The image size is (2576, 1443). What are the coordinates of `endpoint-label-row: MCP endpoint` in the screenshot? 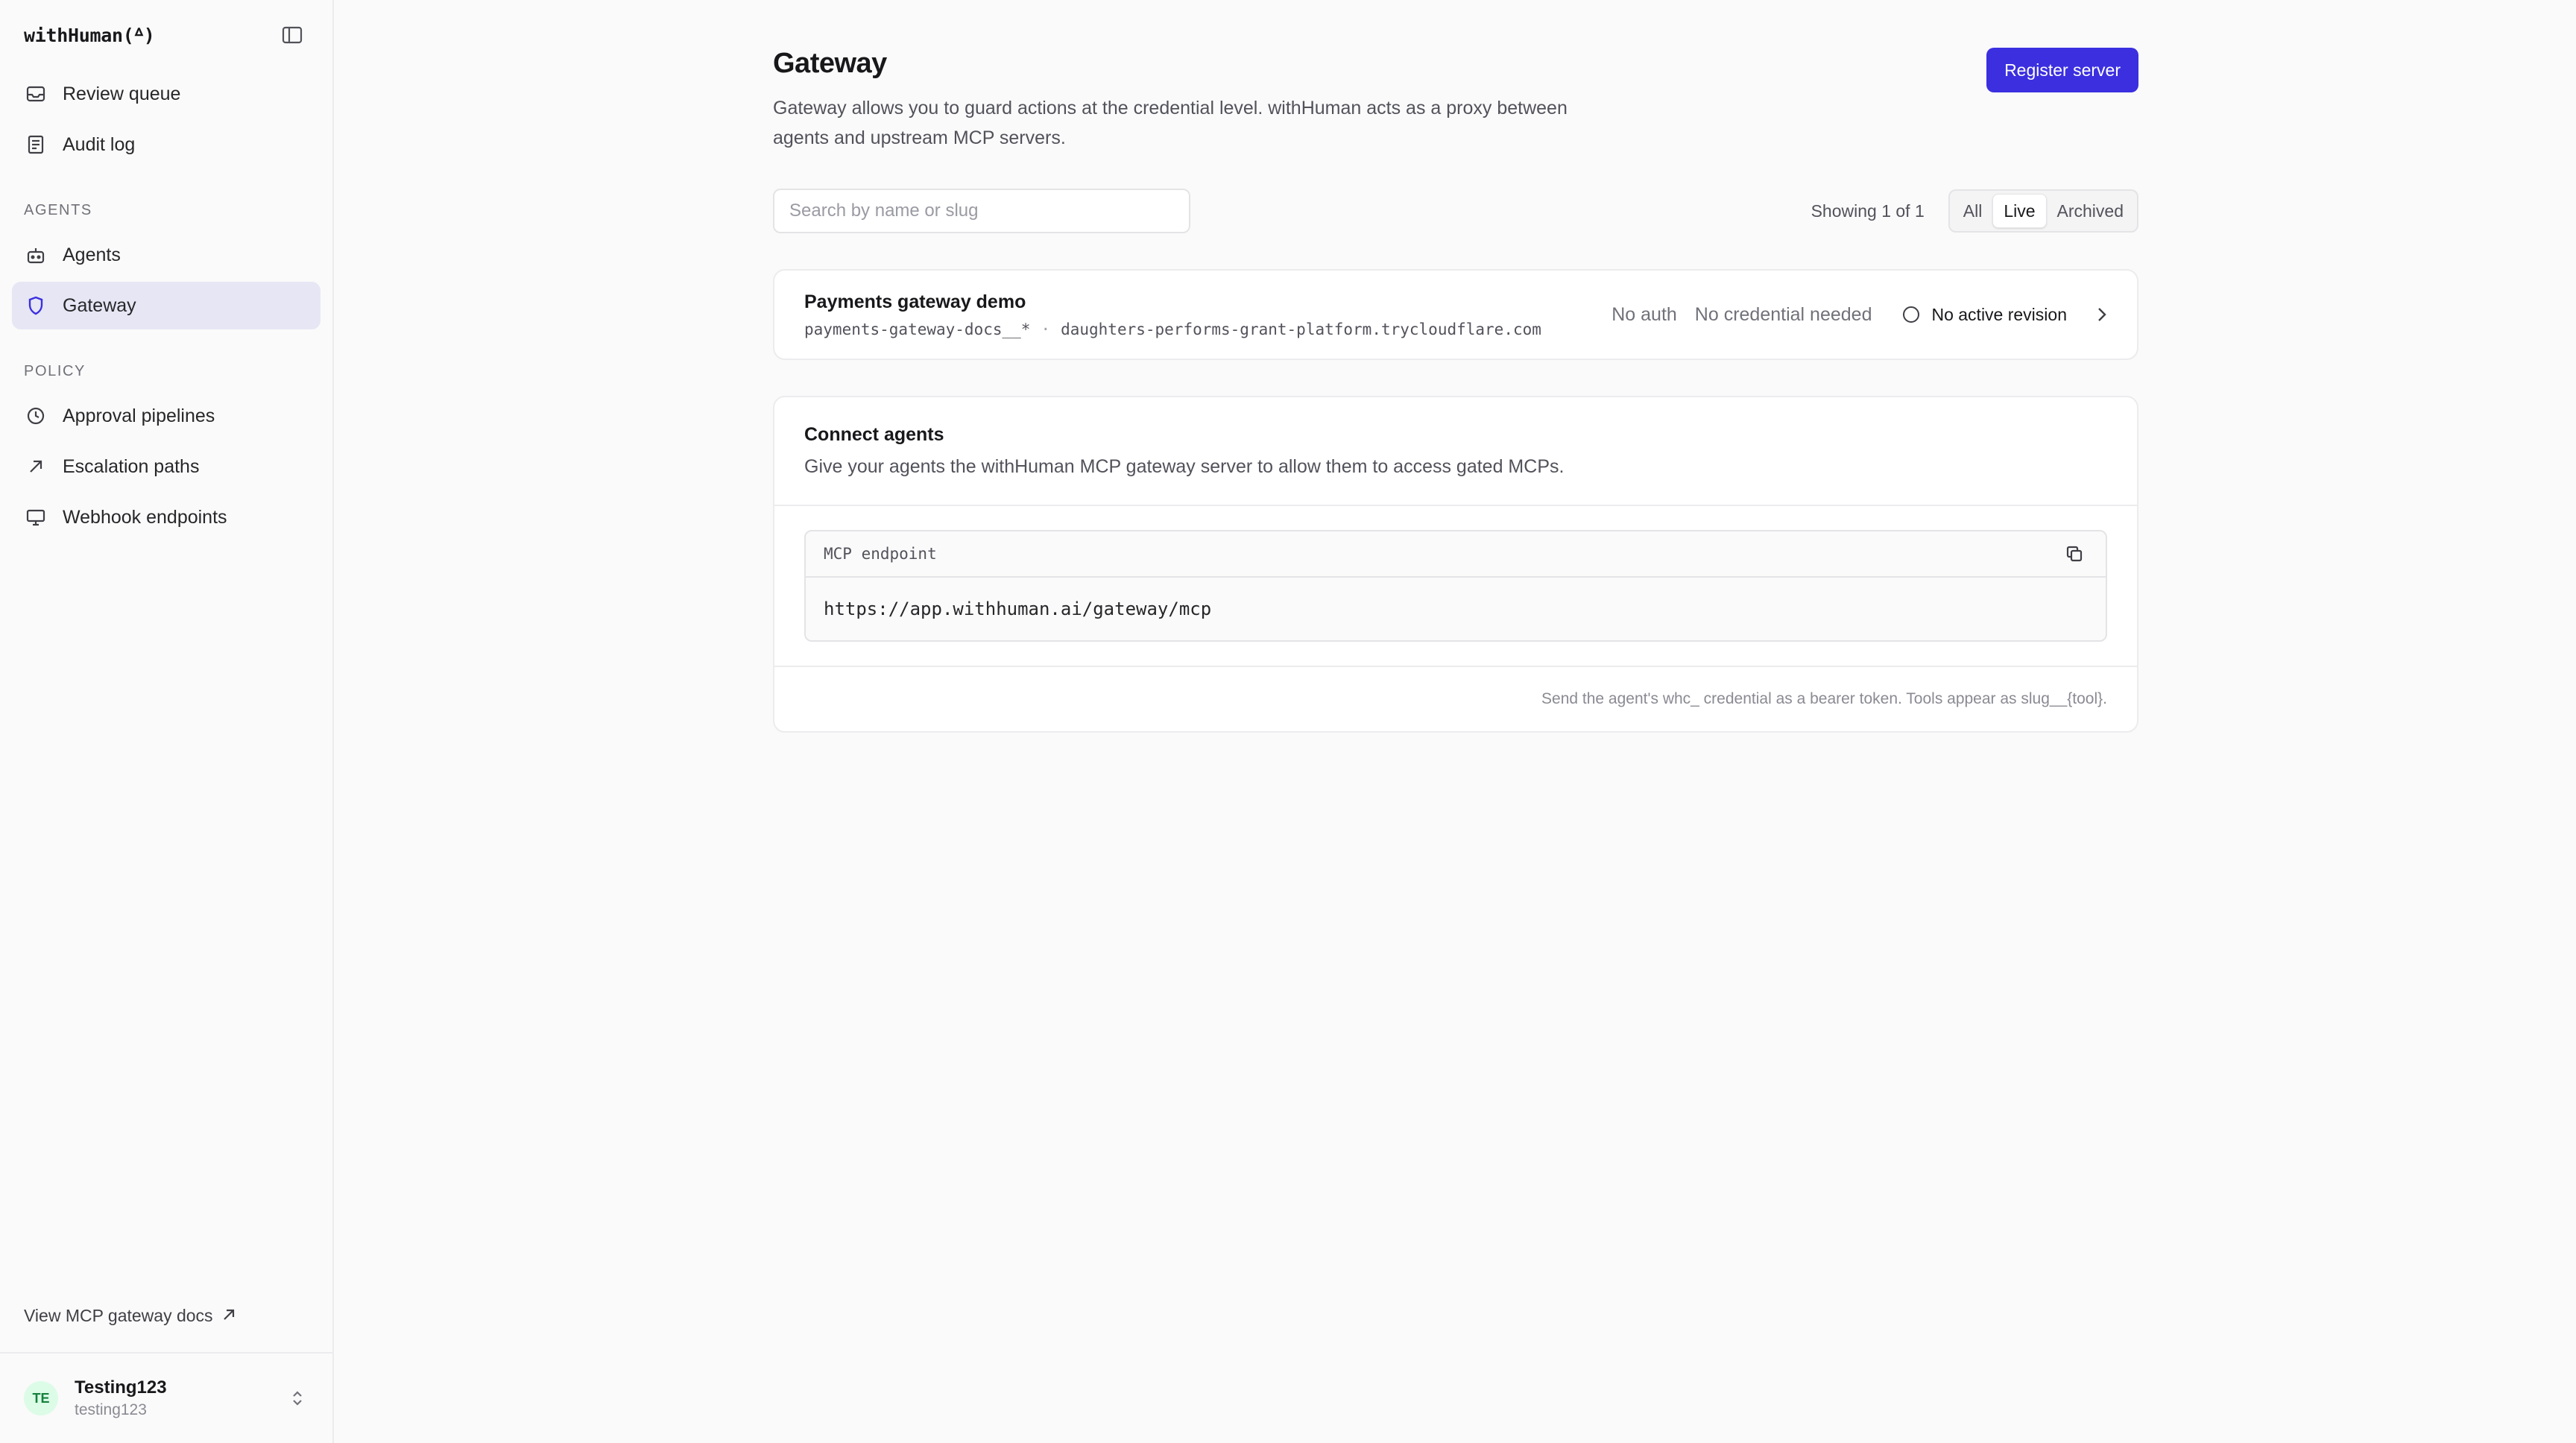 It's located at (1456, 554).